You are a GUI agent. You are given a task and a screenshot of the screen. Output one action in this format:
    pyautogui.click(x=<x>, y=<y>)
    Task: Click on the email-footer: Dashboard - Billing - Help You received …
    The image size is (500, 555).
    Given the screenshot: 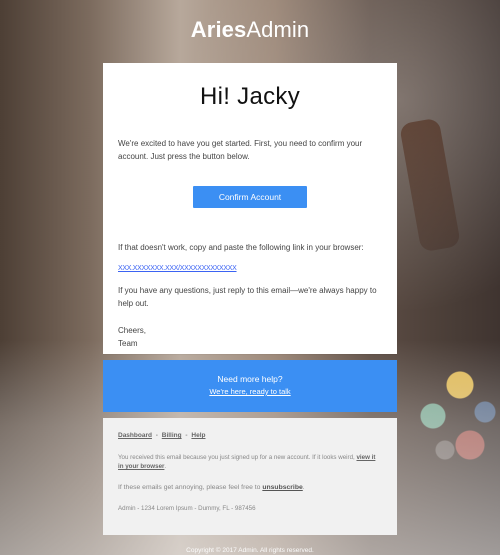 What is the action you would take?
    pyautogui.click(x=250, y=476)
    